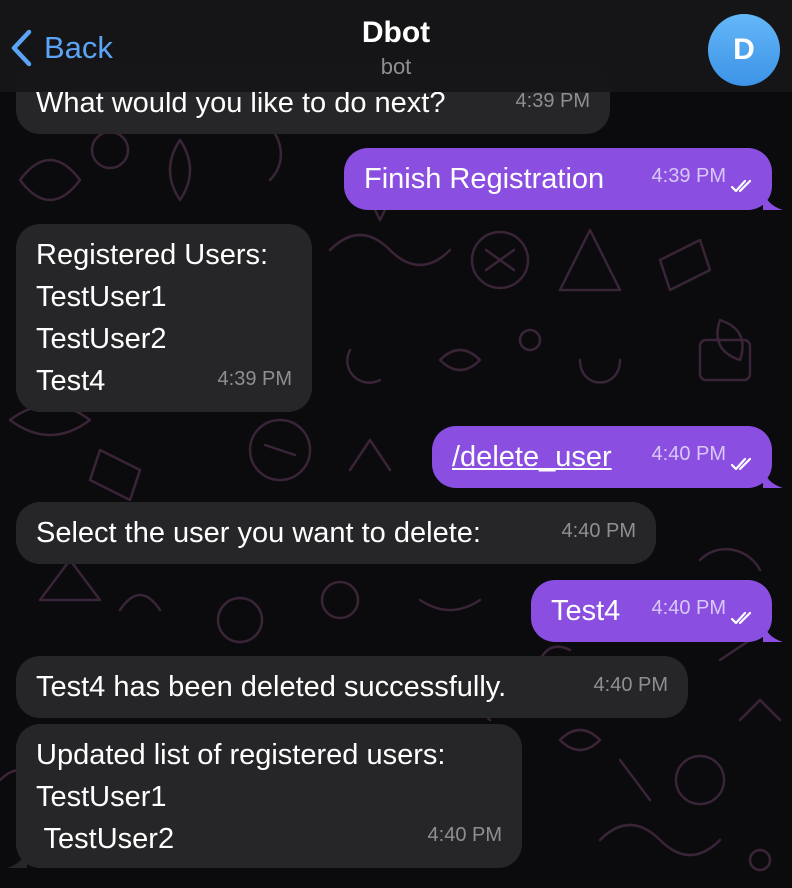 This screenshot has height=888, width=792. I want to click on message-bubble-outgoing: /delete_user 4:40 PM, so click(607, 457).